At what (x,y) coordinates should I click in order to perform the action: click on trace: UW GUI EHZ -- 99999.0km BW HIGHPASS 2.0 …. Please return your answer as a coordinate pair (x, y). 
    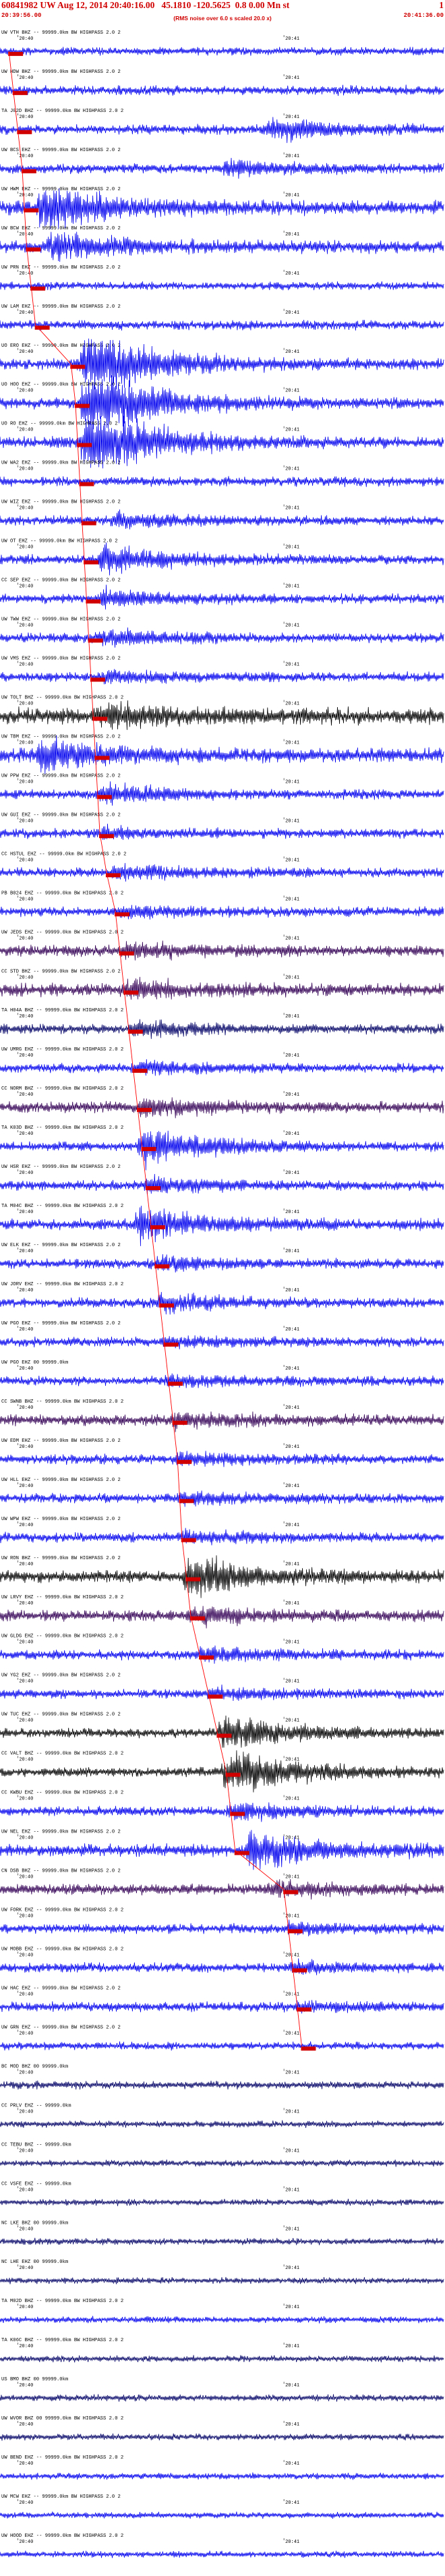
    Looking at the image, I should click on (222, 826).